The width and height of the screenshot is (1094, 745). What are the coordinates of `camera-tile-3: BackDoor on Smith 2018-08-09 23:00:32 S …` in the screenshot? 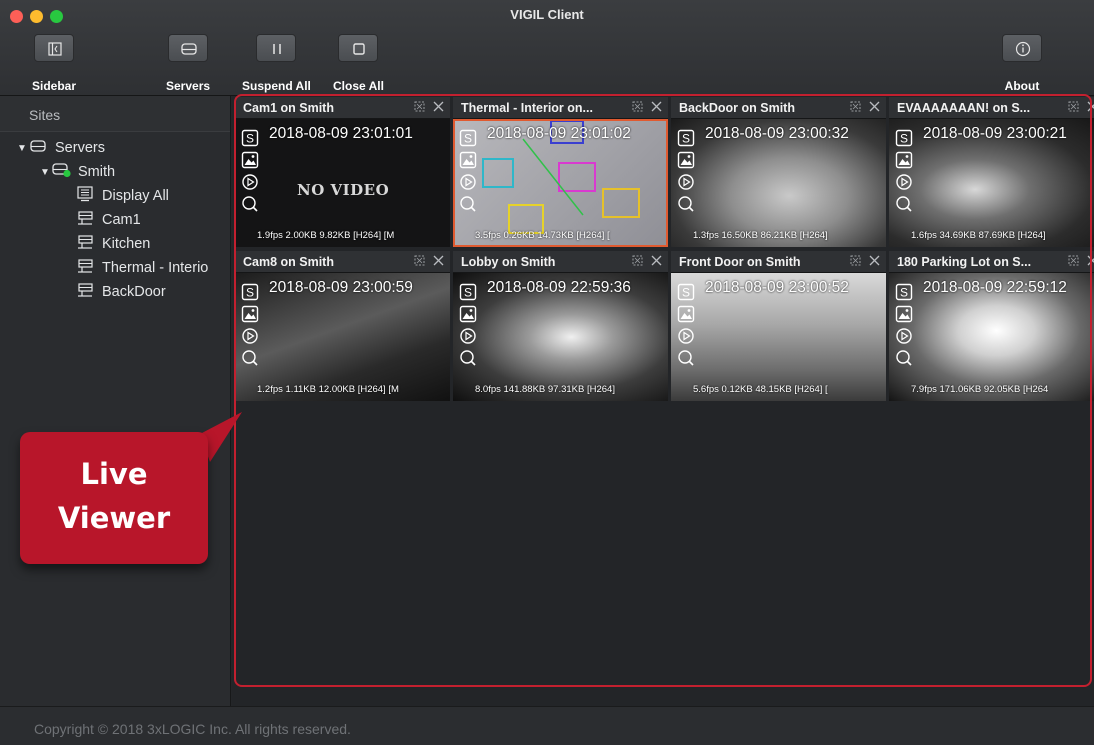 It's located at (778, 172).